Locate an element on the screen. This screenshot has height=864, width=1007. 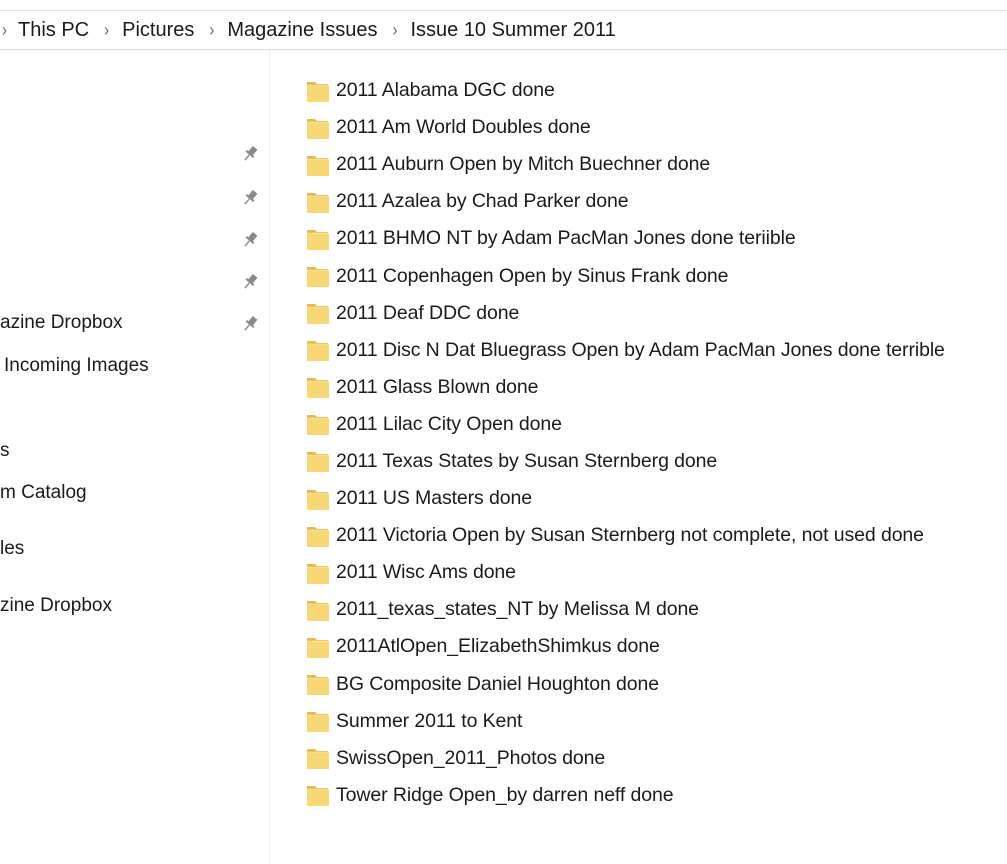
folder-name: SwissOpen_2011_Photos done is located at coordinates (471, 757).